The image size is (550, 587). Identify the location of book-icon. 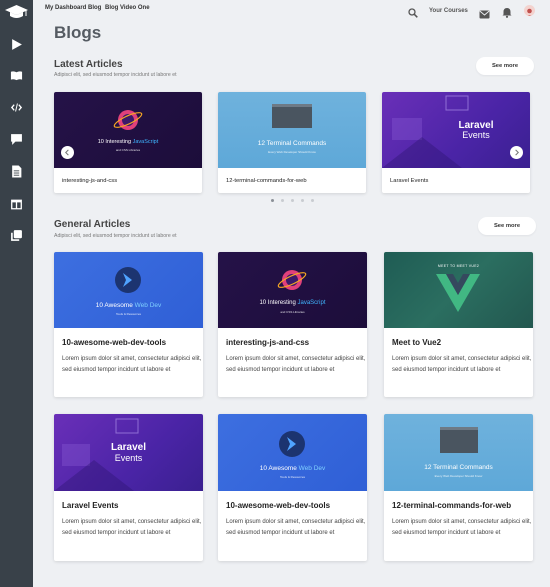
(16, 75).